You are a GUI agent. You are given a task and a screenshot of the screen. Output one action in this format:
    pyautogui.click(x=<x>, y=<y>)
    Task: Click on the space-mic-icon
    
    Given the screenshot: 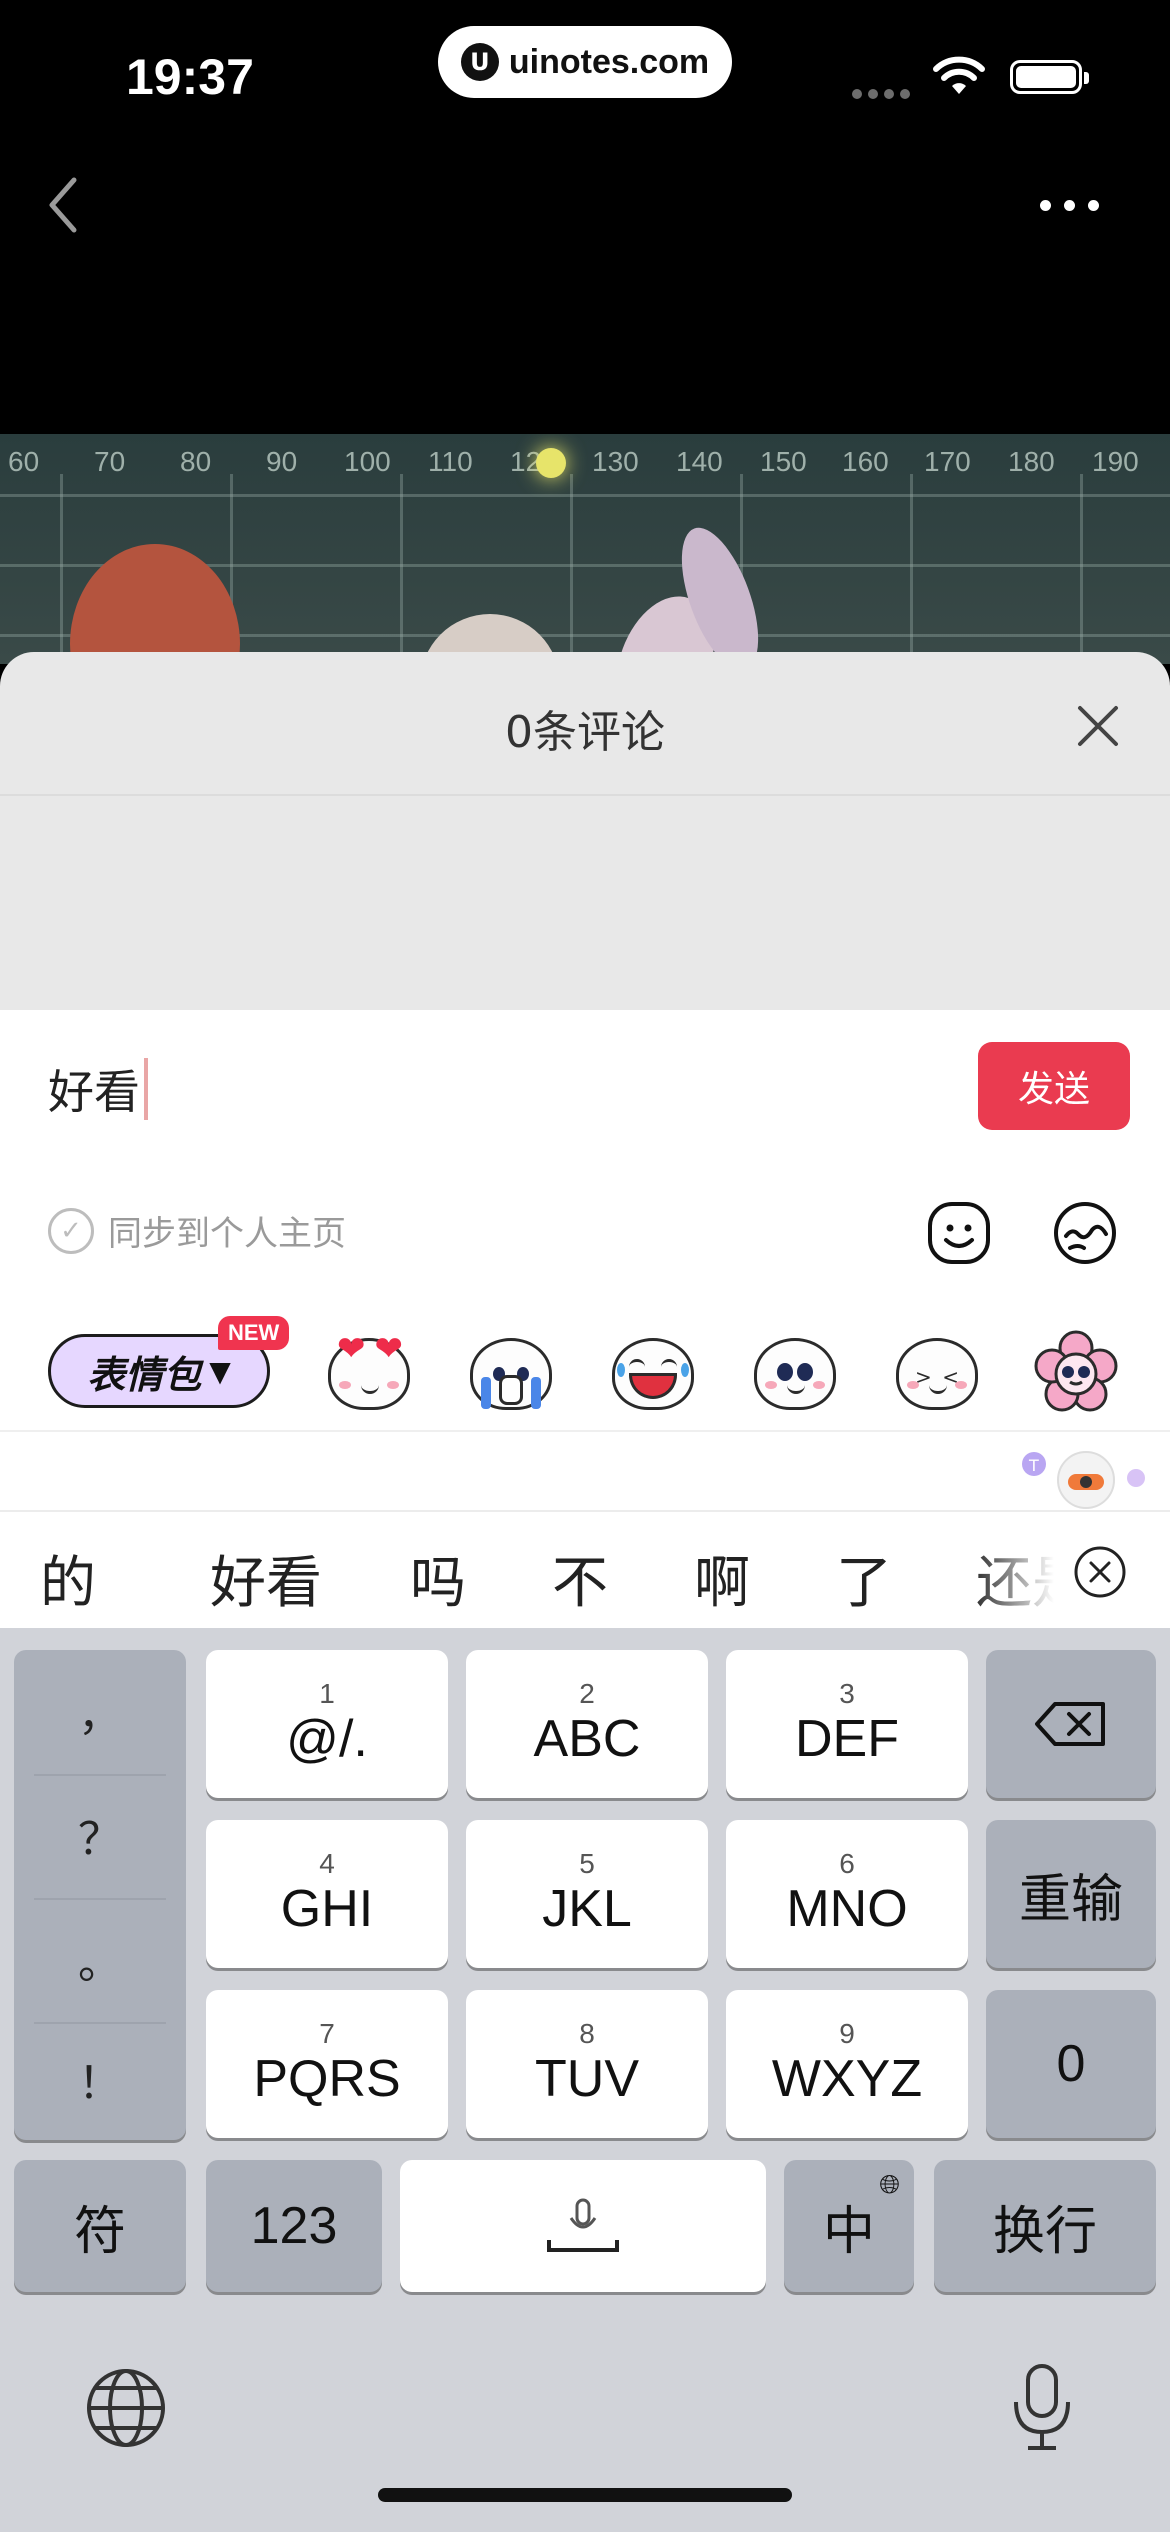 What is the action you would take?
    pyautogui.click(x=583, y=2225)
    